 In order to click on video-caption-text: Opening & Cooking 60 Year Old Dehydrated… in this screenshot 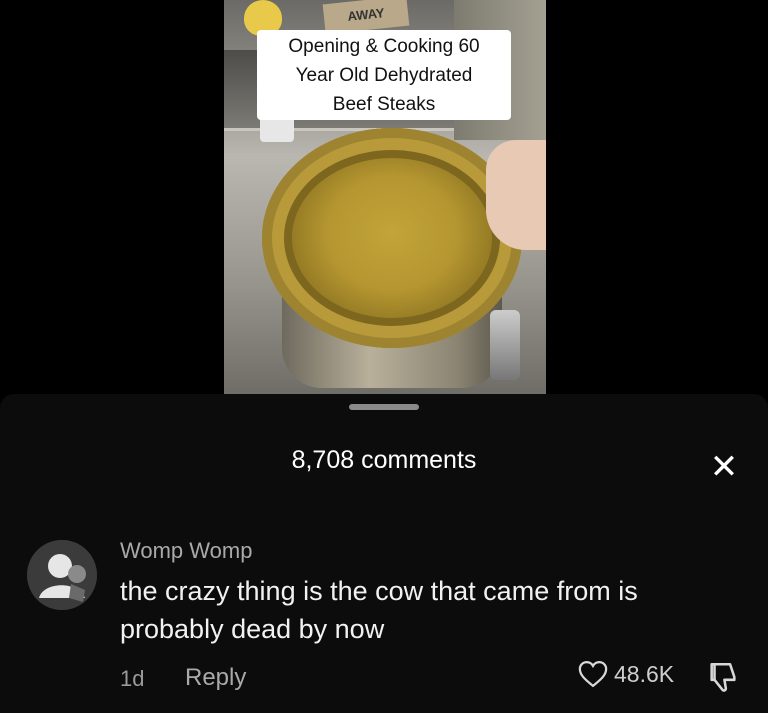, I will do `click(384, 75)`.